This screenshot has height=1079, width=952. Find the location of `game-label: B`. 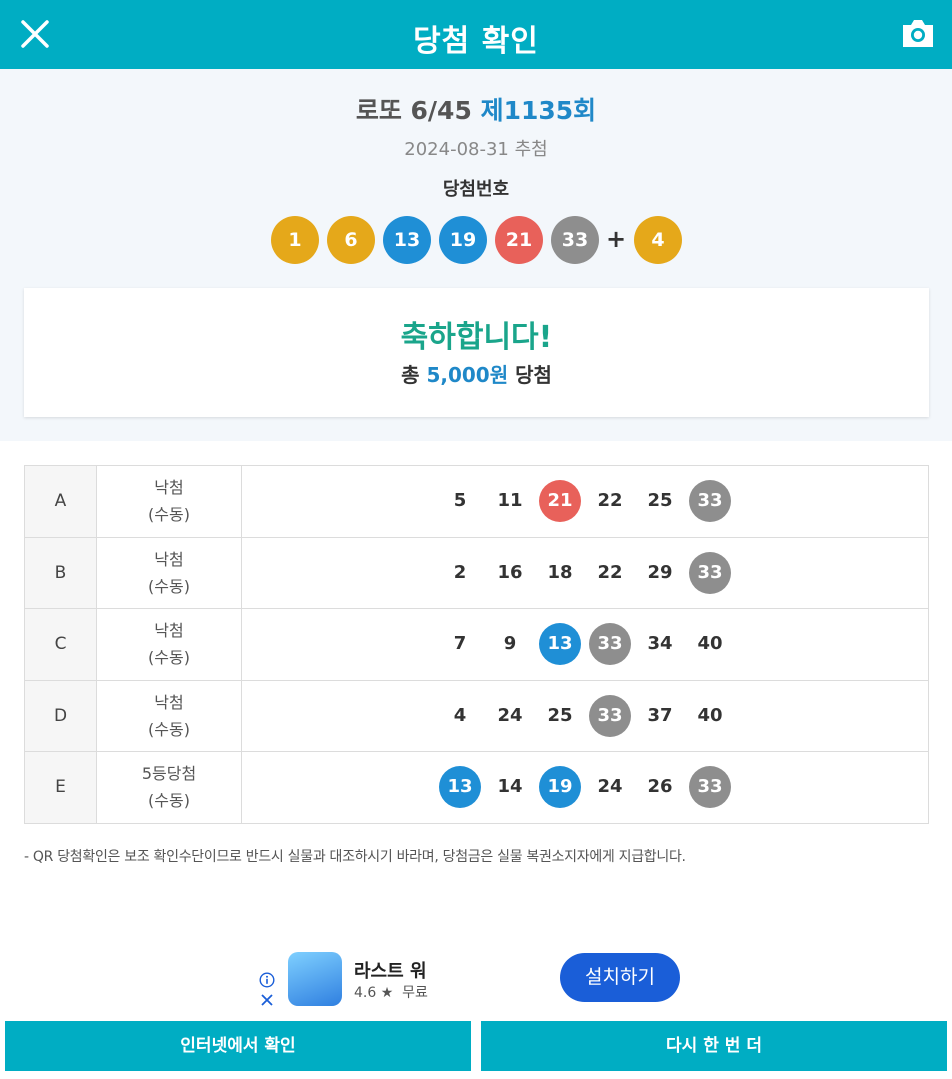

game-label: B is located at coordinates (60, 572).